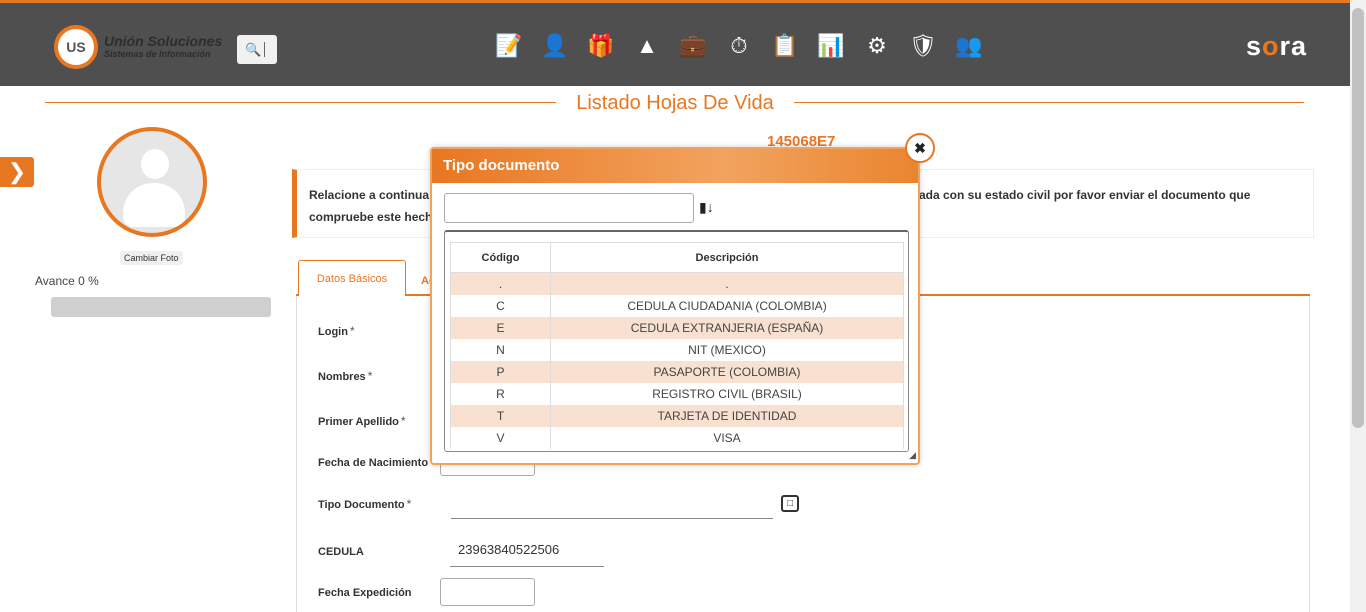 This screenshot has height=612, width=1366. I want to click on person-key-icon: 👤, so click(555, 46).